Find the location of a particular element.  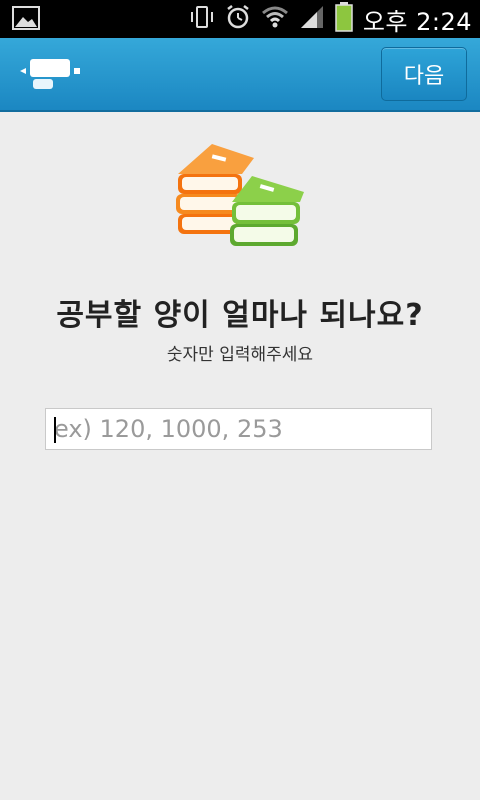

text-cursor is located at coordinates (55, 430).